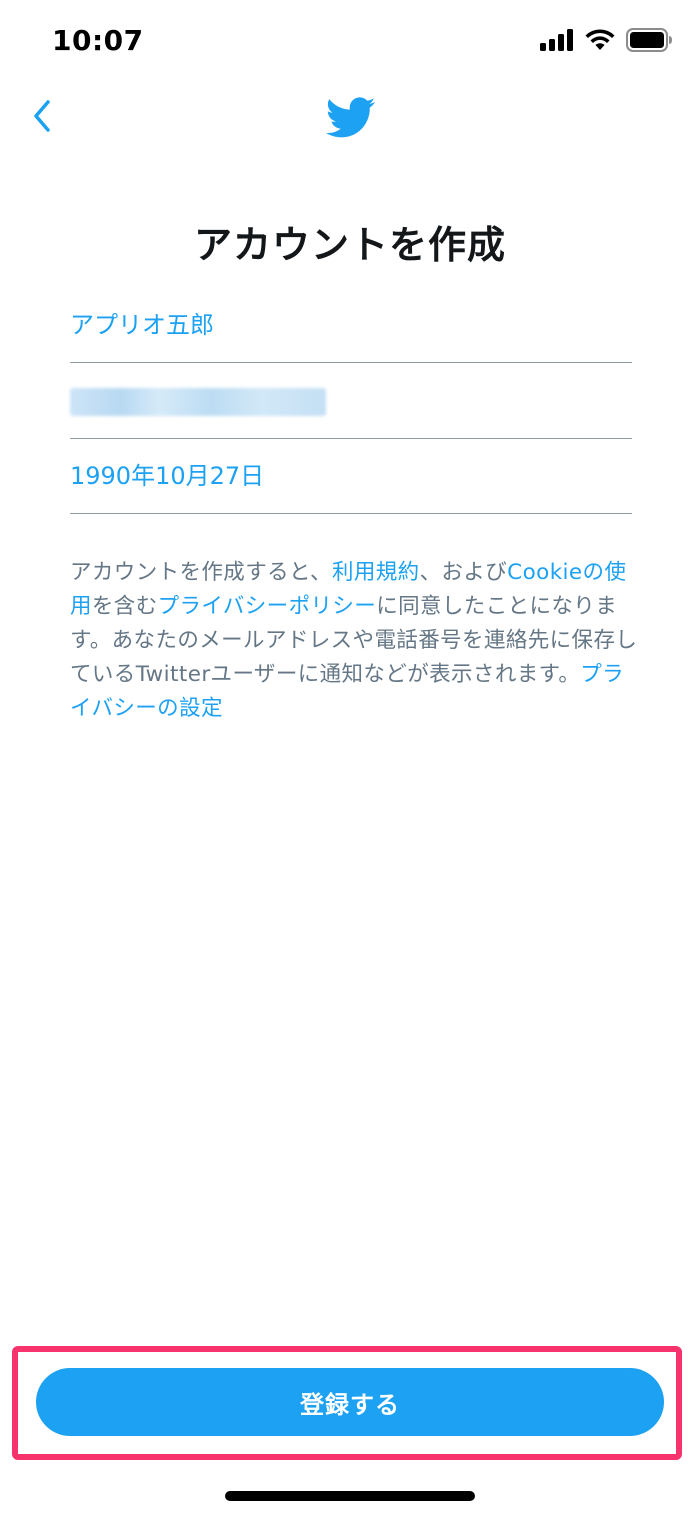 The height and width of the screenshot is (1514, 700). What do you see at coordinates (351, 476) in the screenshot?
I see `birthday-field: 1990年10月27日` at bounding box center [351, 476].